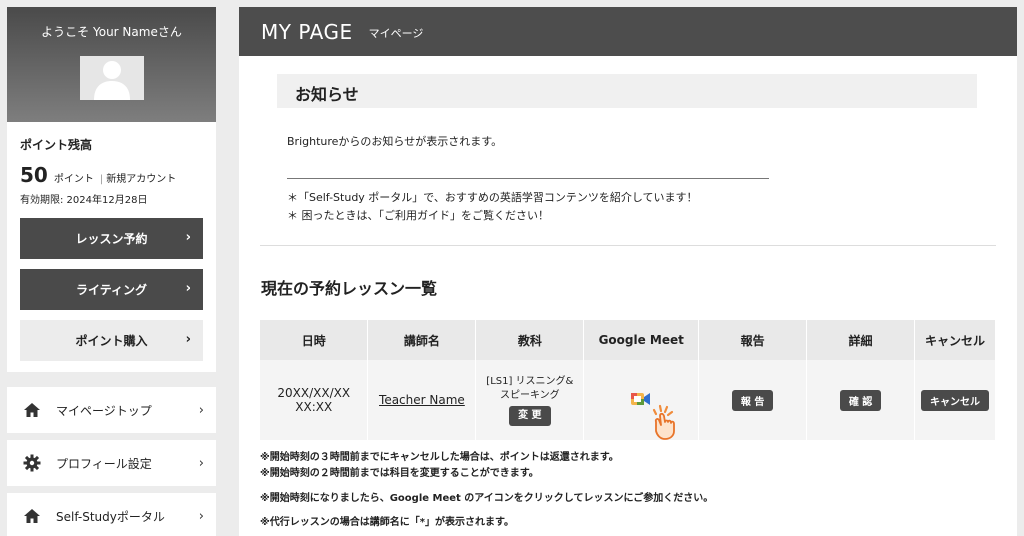 This screenshot has height=536, width=1024. I want to click on profile-header: ようこそ Your Nameさん, so click(111, 64).